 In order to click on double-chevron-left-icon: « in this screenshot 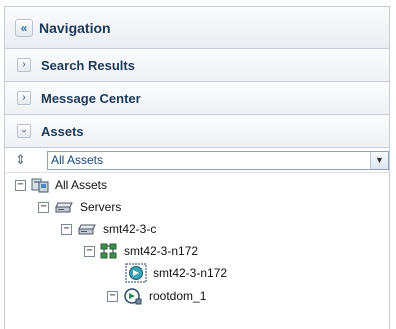, I will do `click(24, 27)`.